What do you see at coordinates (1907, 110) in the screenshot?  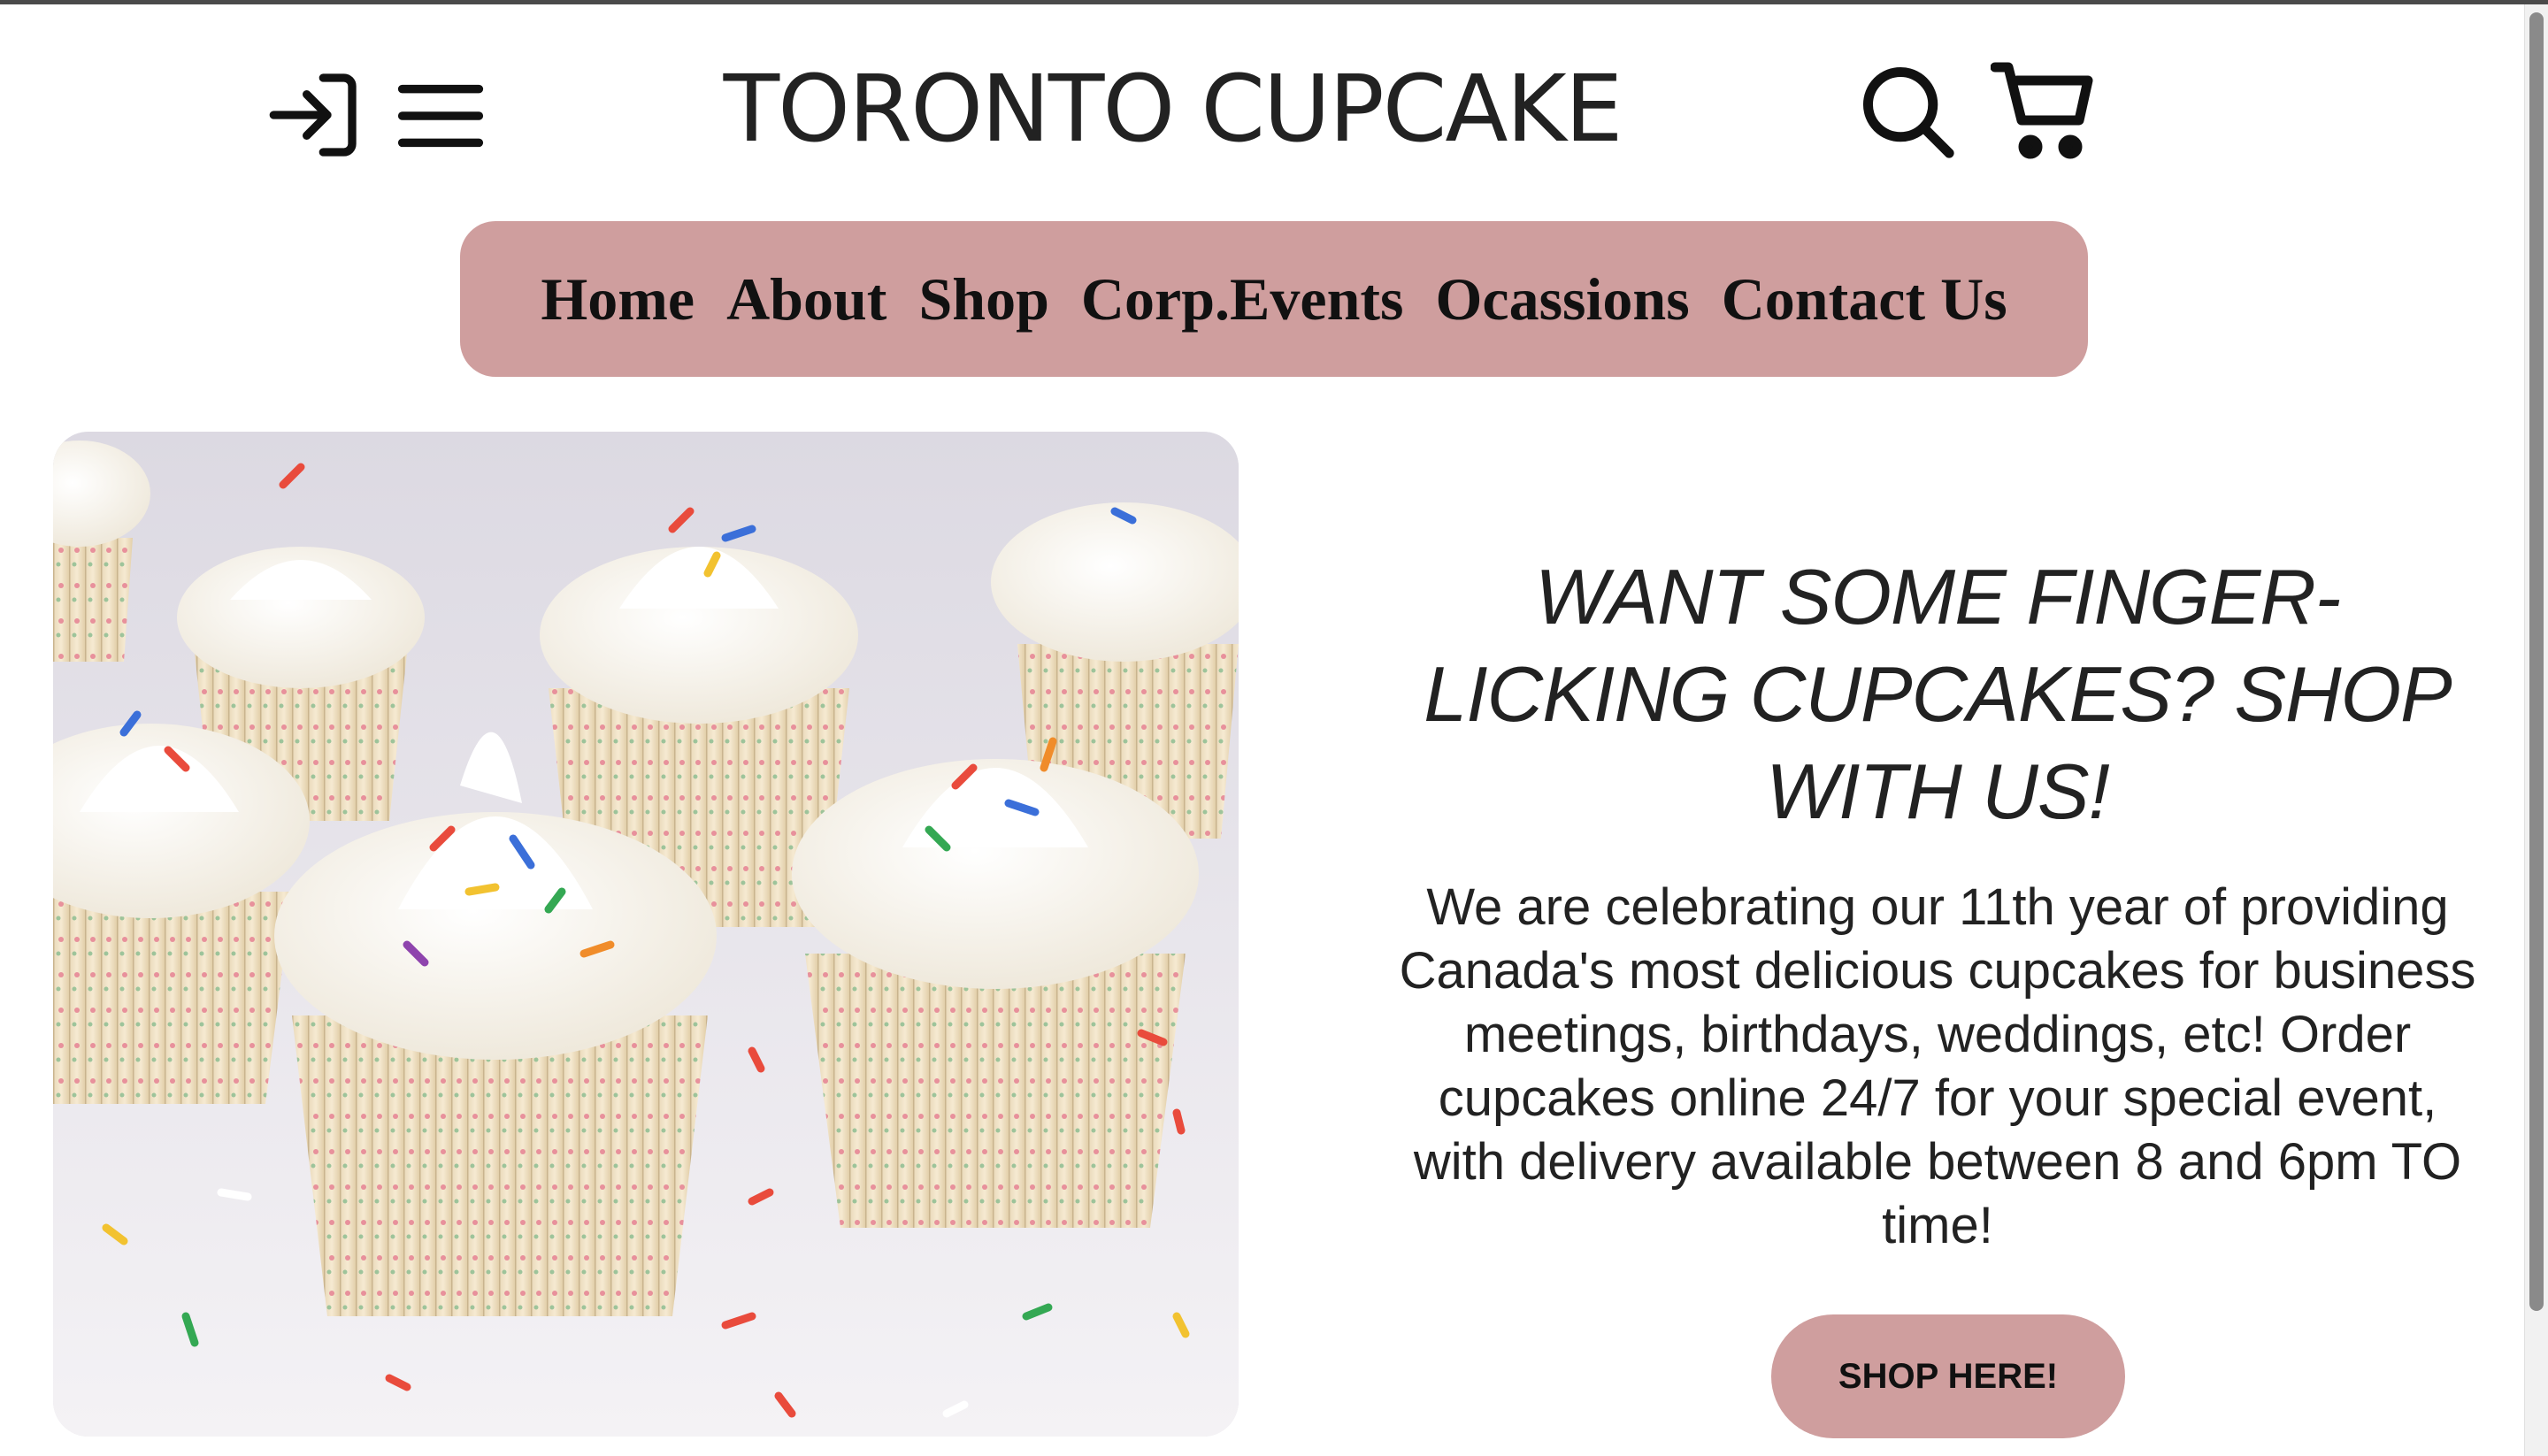 I see `search-icon` at bounding box center [1907, 110].